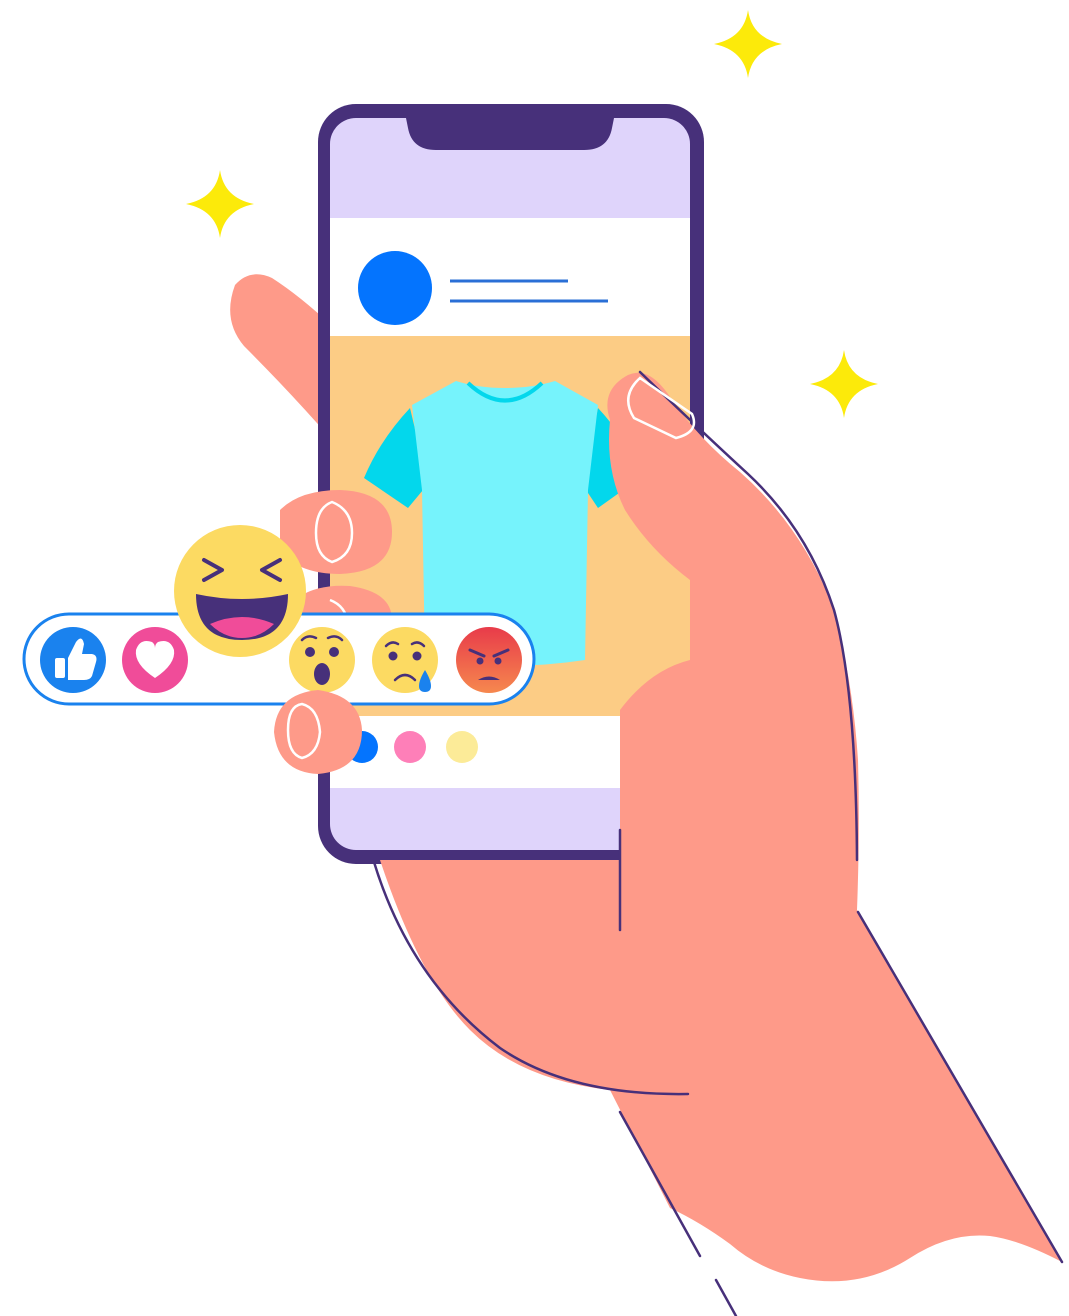 Image resolution: width=1069 pixels, height=1316 pixels. I want to click on avatar-circle-icon, so click(395, 288).